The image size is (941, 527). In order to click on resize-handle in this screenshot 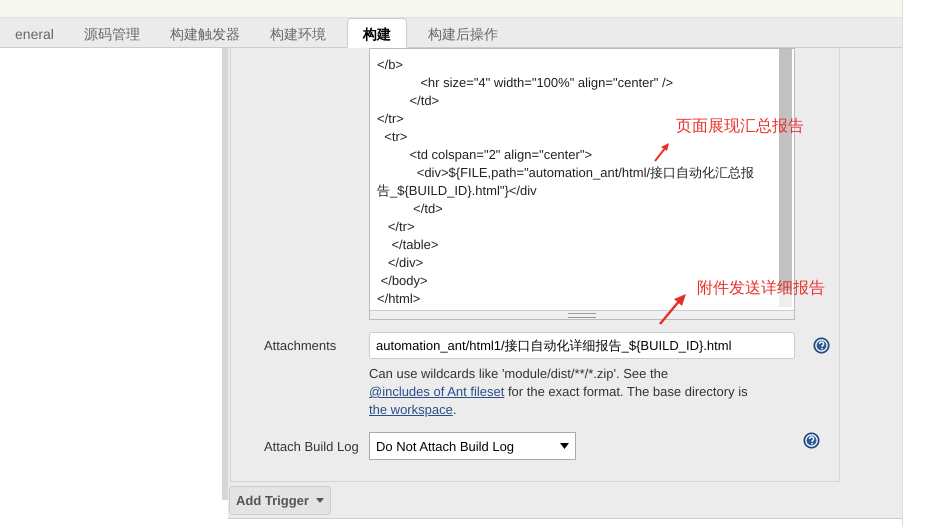, I will do `click(582, 314)`.